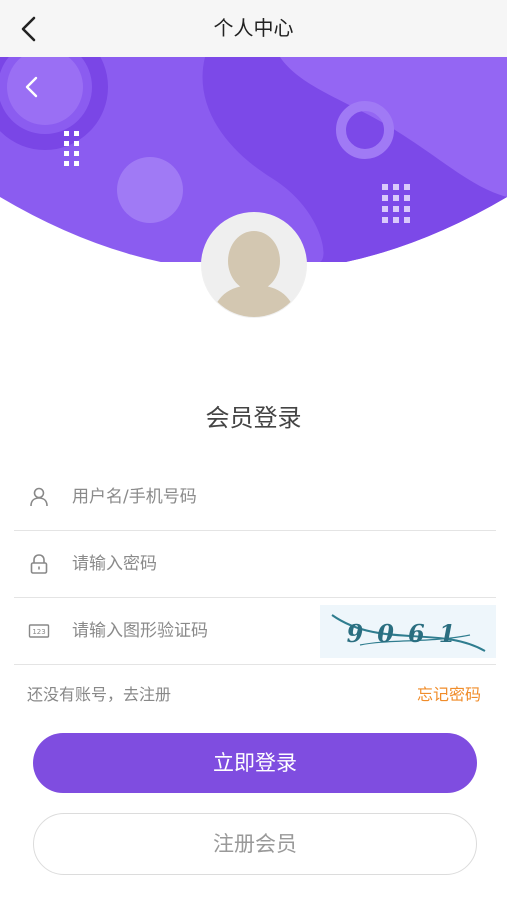 Image resolution: width=507 pixels, height=900 pixels. I want to click on avatar, so click(254, 265).